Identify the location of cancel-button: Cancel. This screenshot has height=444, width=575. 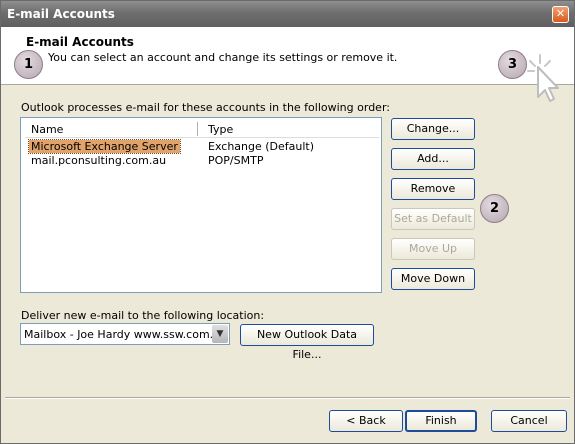
(529, 421).